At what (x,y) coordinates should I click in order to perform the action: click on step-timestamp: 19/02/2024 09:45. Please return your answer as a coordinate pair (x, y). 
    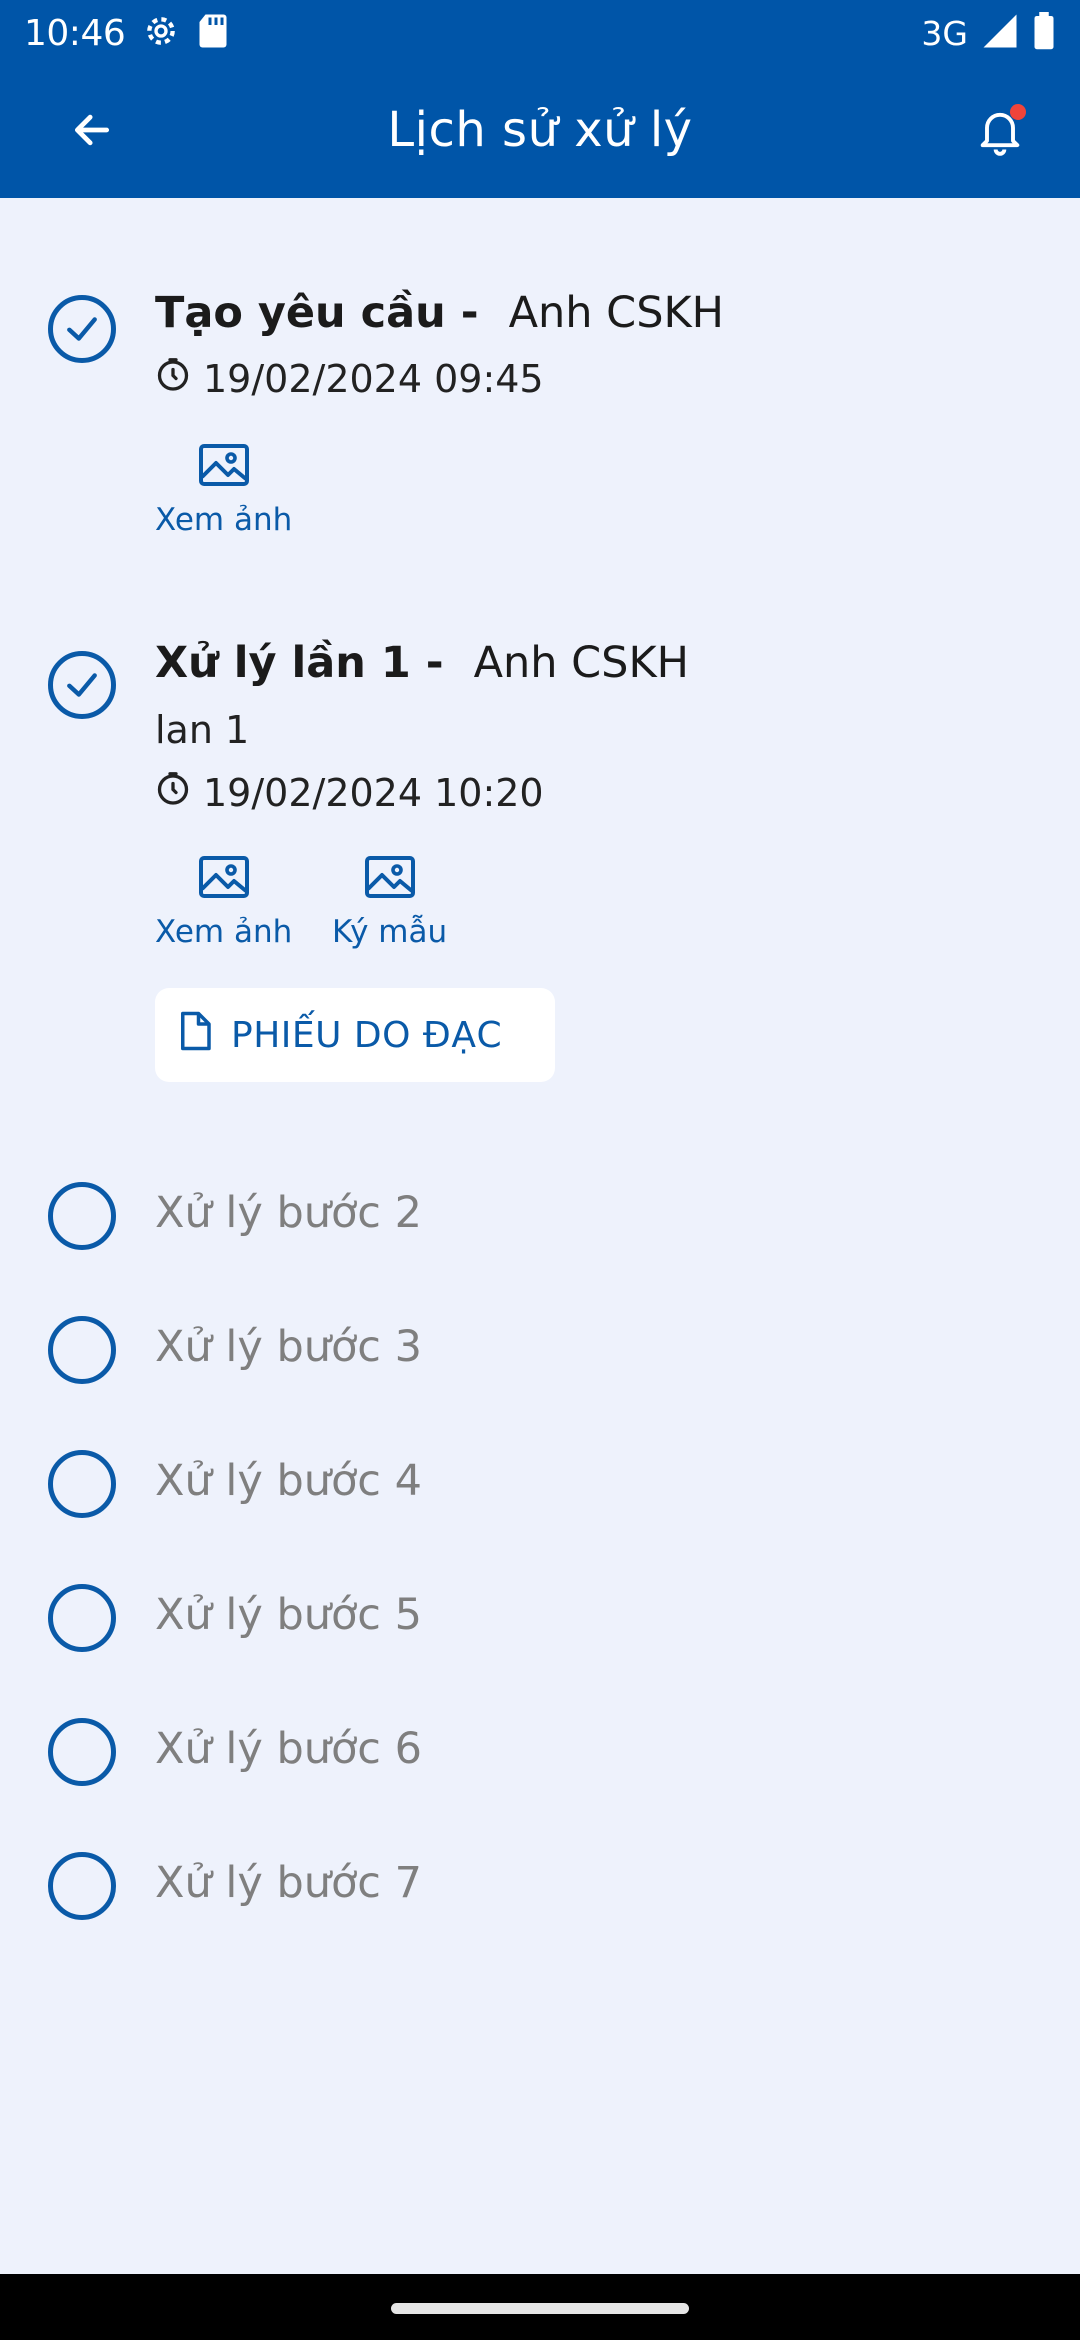
    Looking at the image, I should click on (373, 378).